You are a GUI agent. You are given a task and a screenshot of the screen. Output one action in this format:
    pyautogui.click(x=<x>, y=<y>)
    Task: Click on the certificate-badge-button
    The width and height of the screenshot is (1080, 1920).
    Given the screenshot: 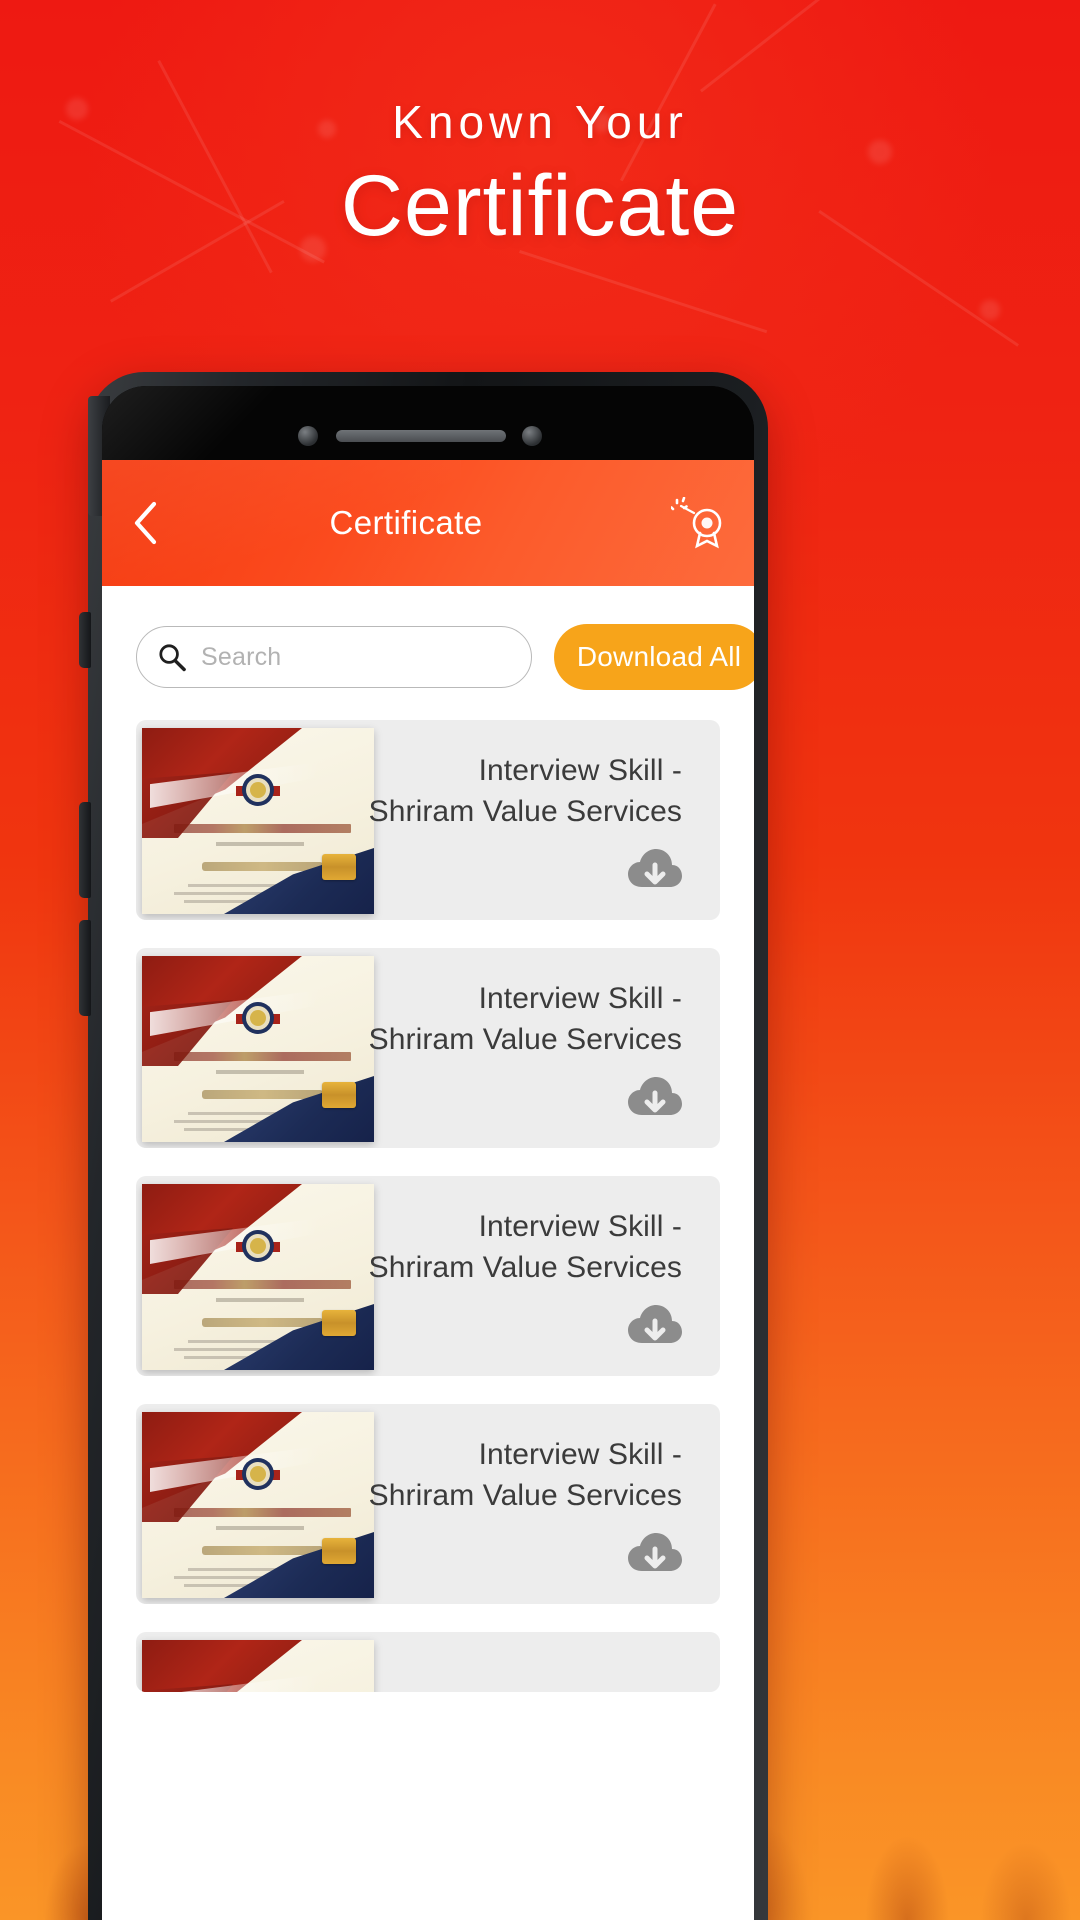 What is the action you would take?
    pyautogui.click(x=699, y=523)
    